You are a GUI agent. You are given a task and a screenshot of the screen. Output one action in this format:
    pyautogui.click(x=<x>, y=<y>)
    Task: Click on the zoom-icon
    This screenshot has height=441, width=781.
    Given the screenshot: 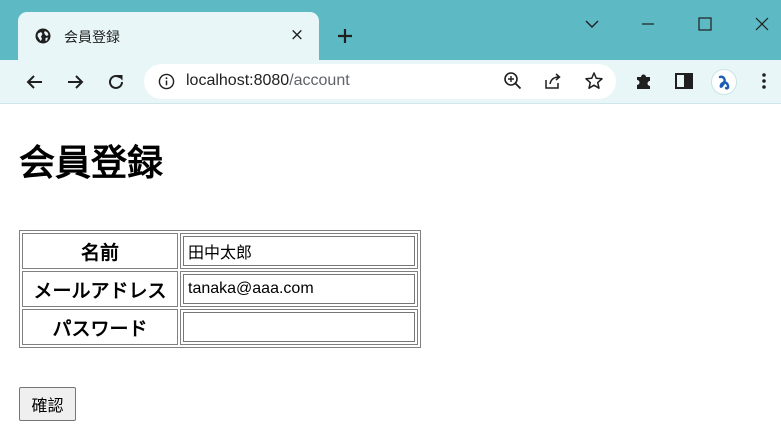 What is the action you would take?
    pyautogui.click(x=513, y=81)
    